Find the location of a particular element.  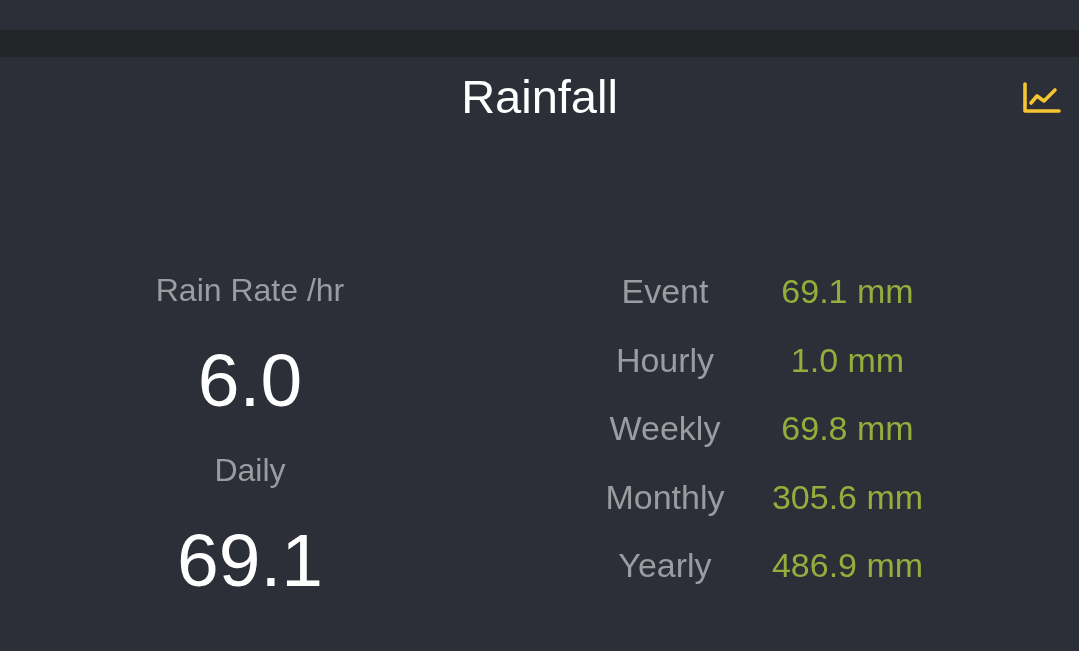

total-label: Weekly is located at coordinates (665, 428).